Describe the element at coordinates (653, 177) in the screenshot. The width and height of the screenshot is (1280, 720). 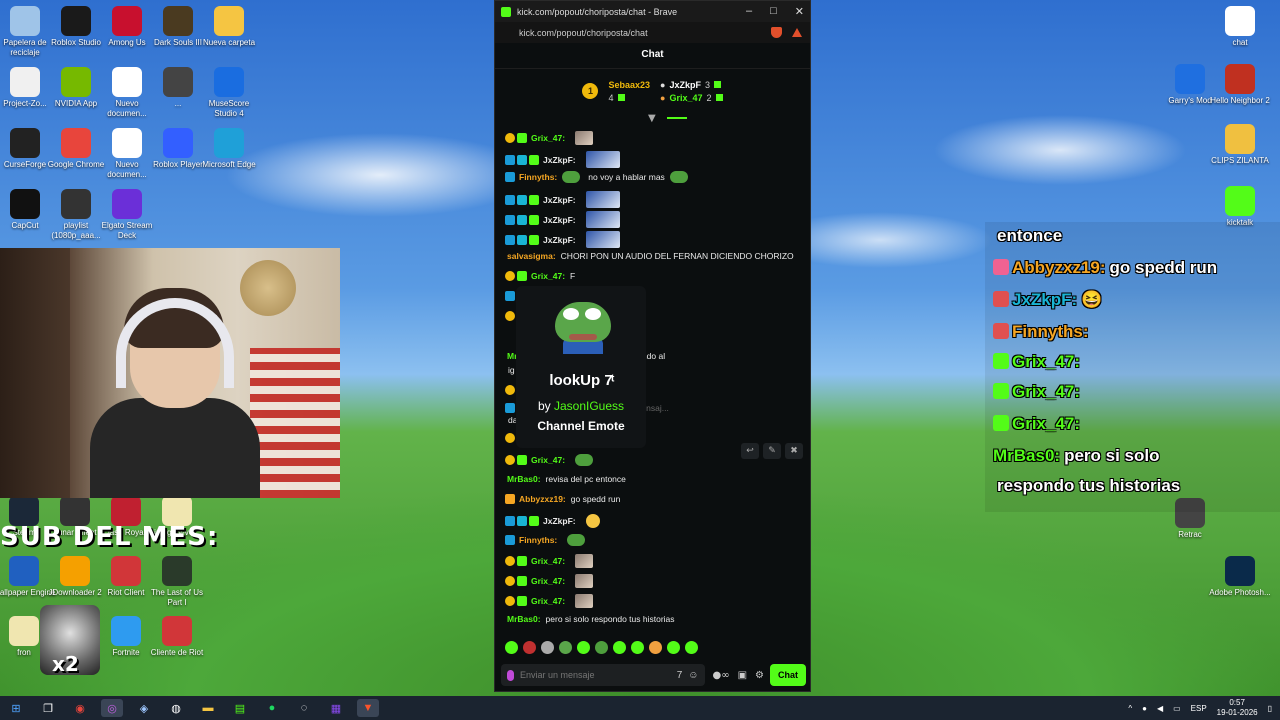
I see `chat-message: Finnyths: no voy a hablar mas` at that location.